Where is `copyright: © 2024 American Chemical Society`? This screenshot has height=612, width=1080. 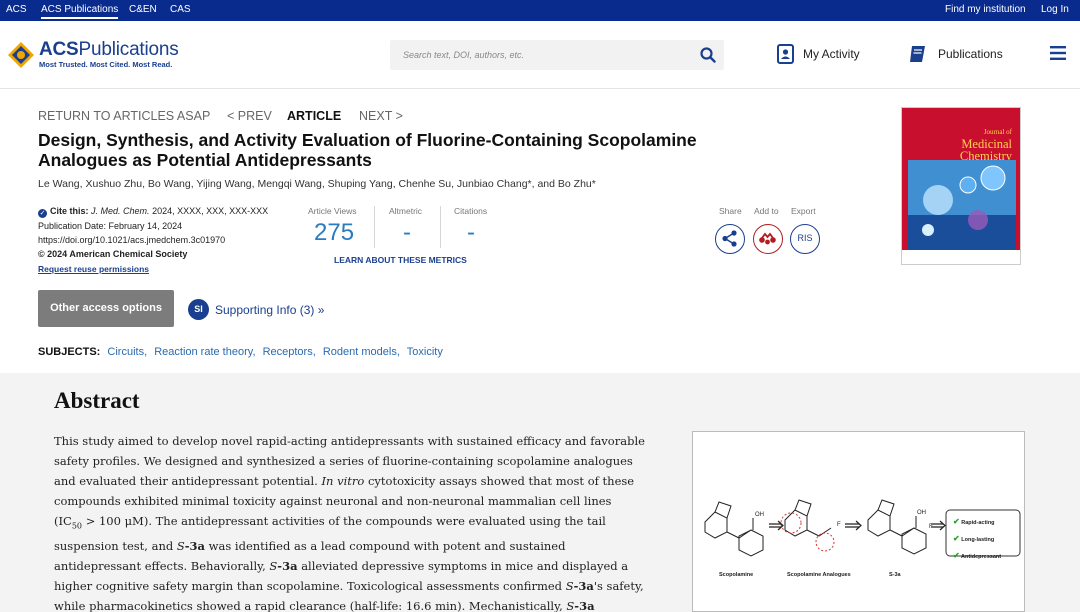 copyright: © 2024 American Chemical Society is located at coordinates (113, 254).